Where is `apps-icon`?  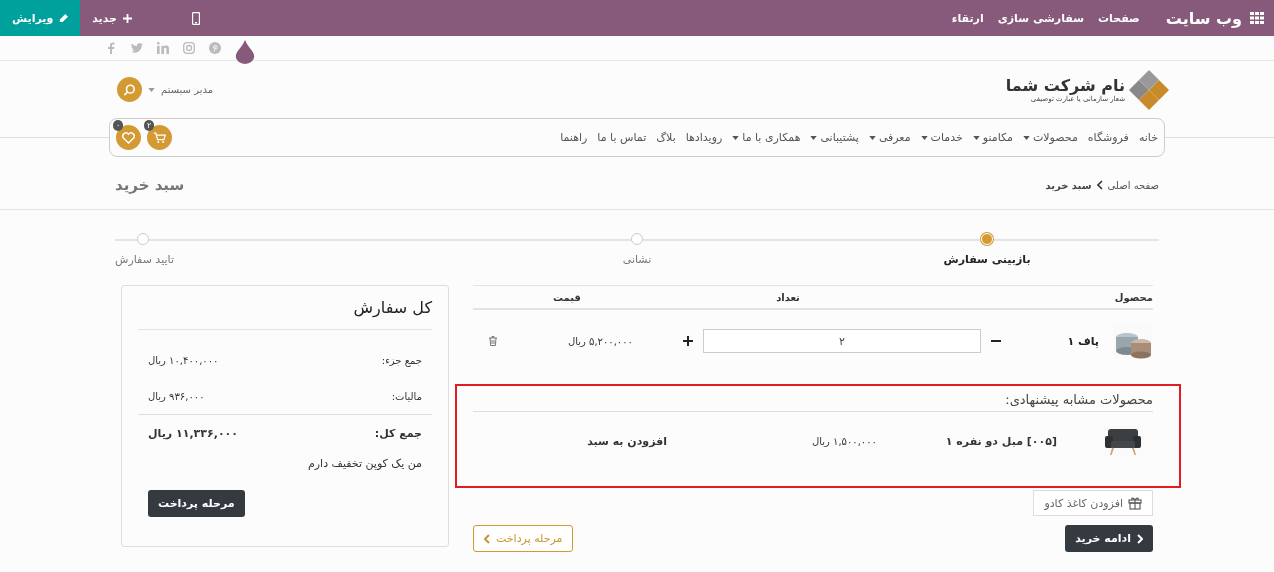 apps-icon is located at coordinates (1257, 18).